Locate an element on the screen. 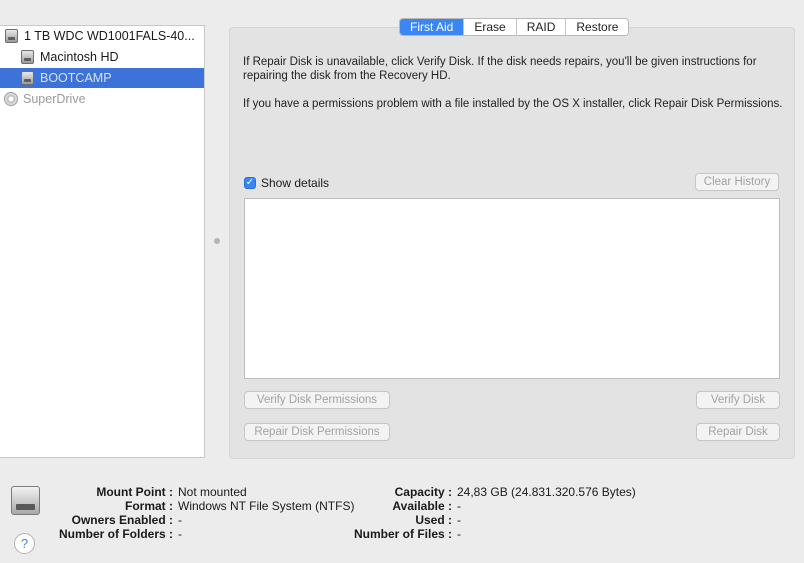  show-details-label: Show details is located at coordinates (295, 183).